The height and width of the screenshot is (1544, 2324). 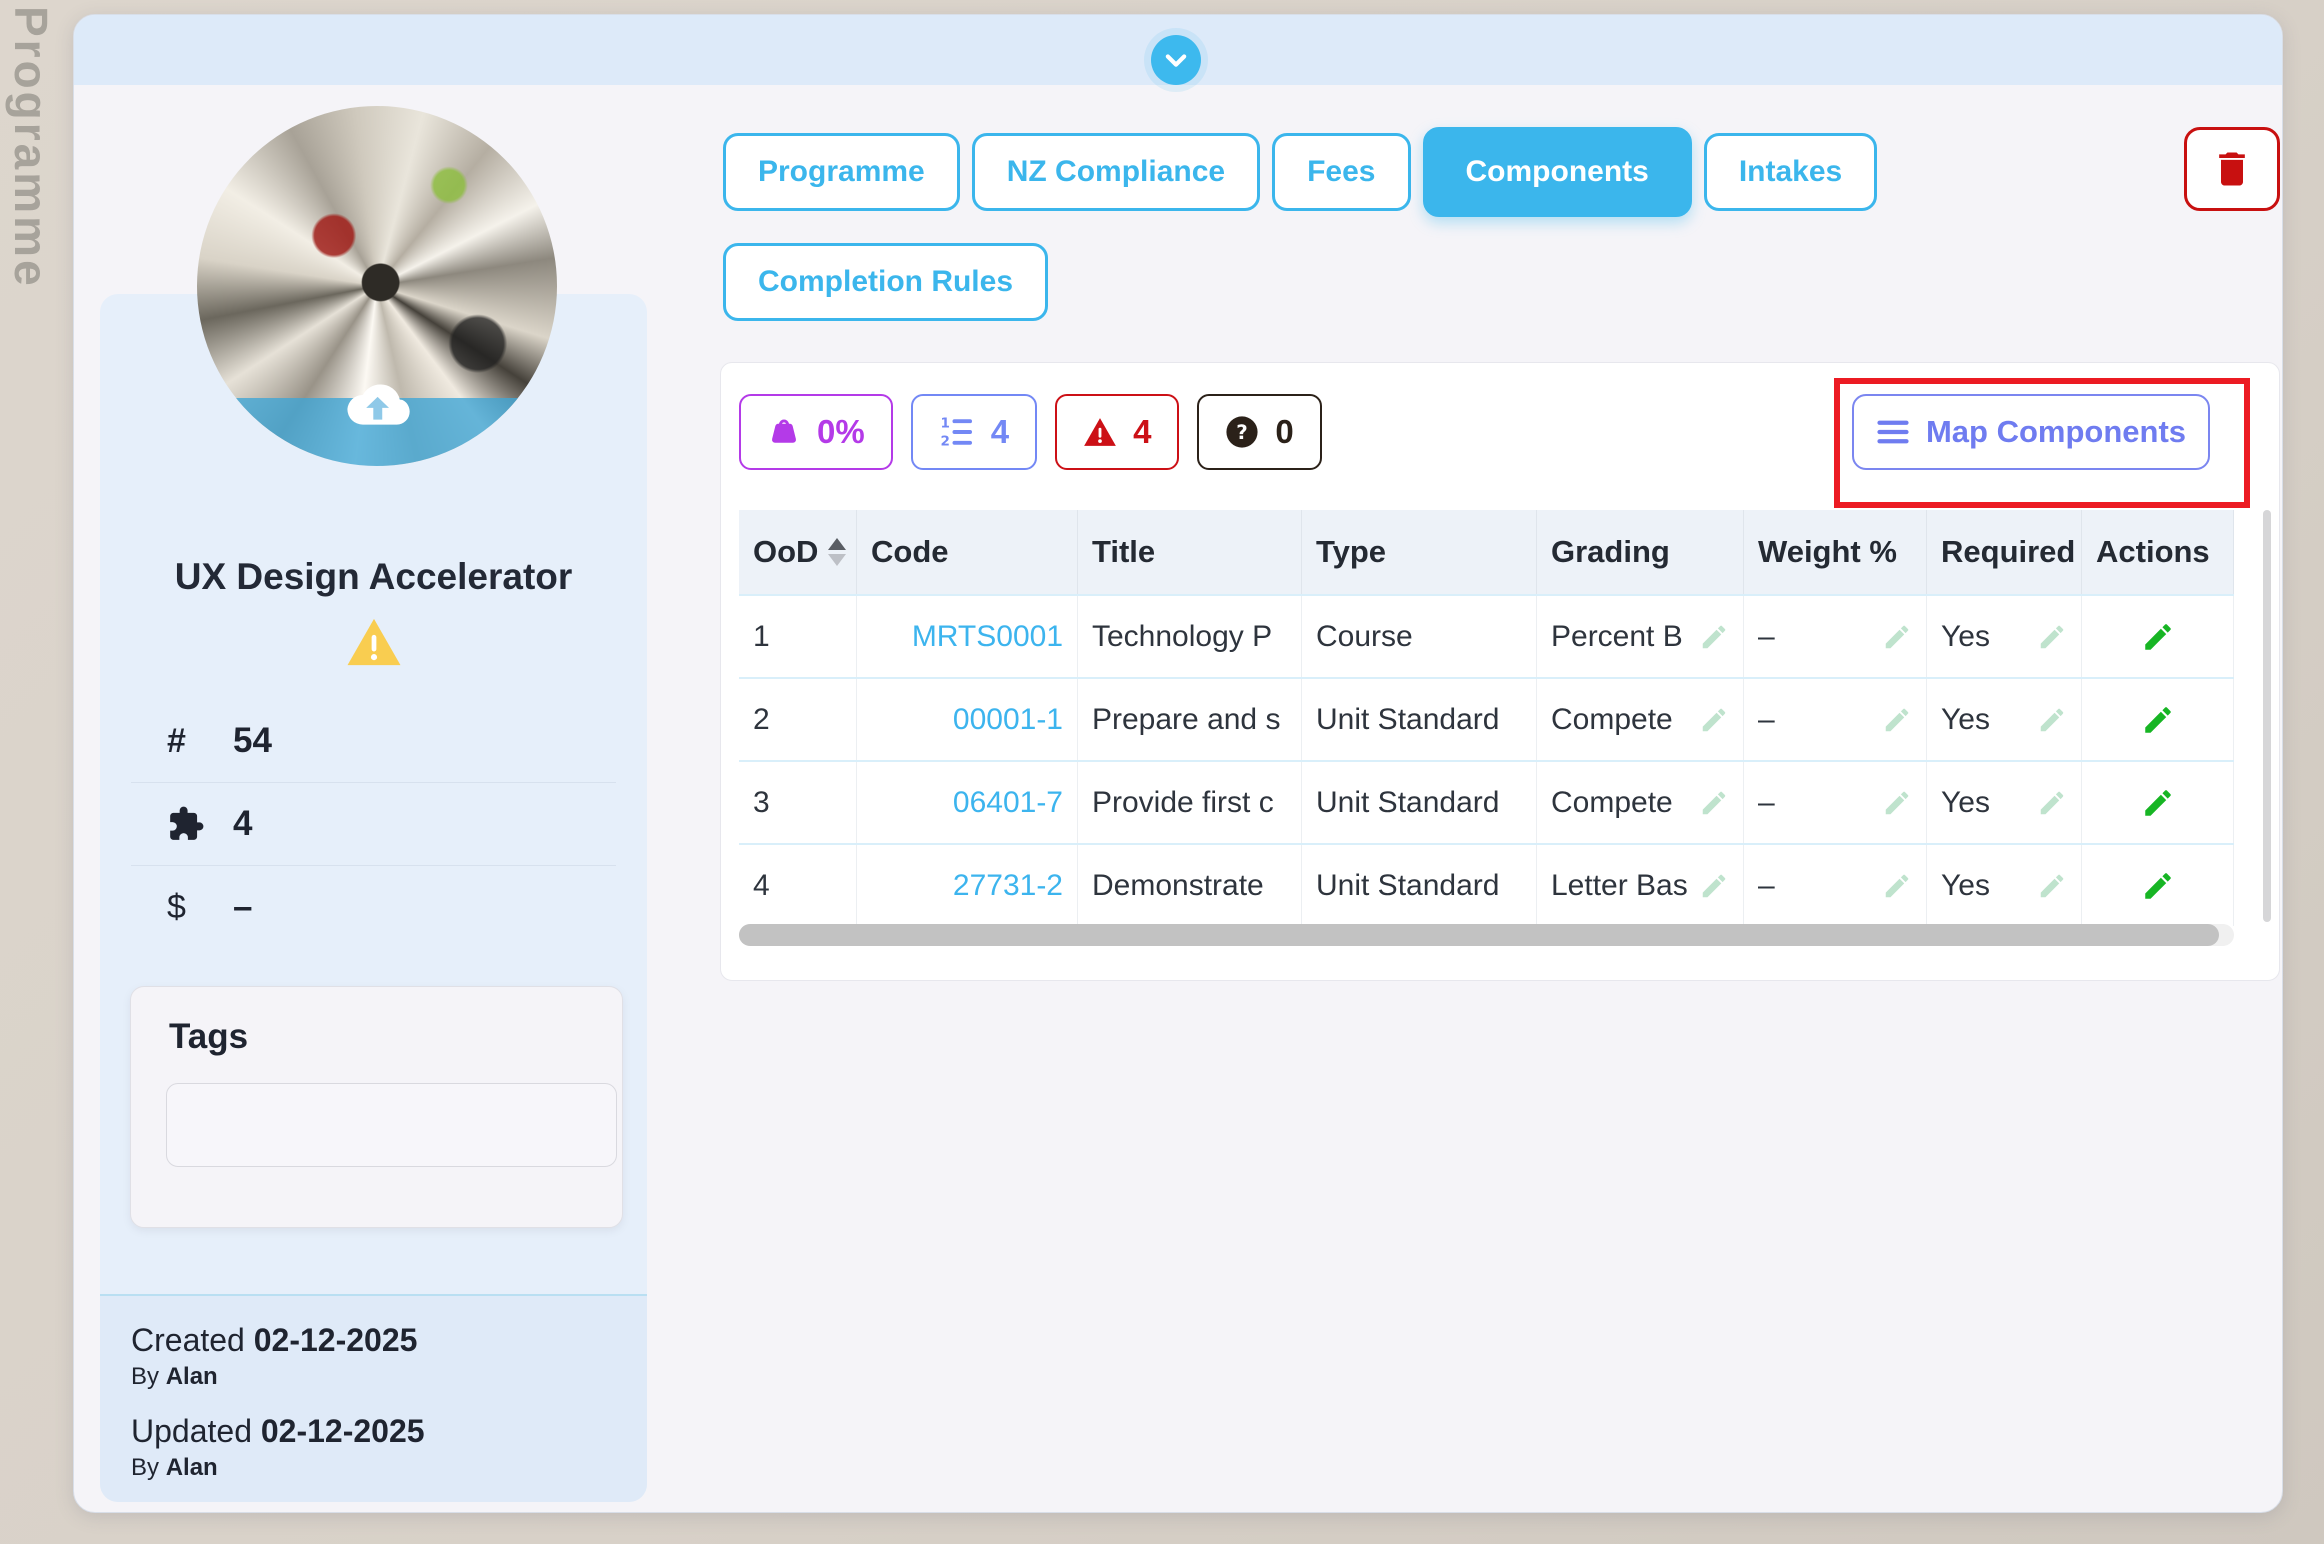 I want to click on question-circle-icon: ?, so click(x=1242, y=432).